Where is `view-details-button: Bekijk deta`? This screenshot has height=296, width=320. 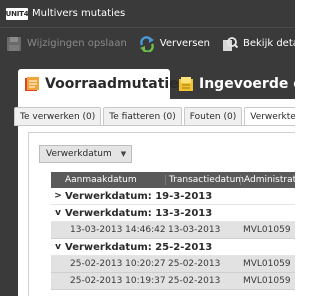
view-details-button: Bekijk deta is located at coordinates (258, 44).